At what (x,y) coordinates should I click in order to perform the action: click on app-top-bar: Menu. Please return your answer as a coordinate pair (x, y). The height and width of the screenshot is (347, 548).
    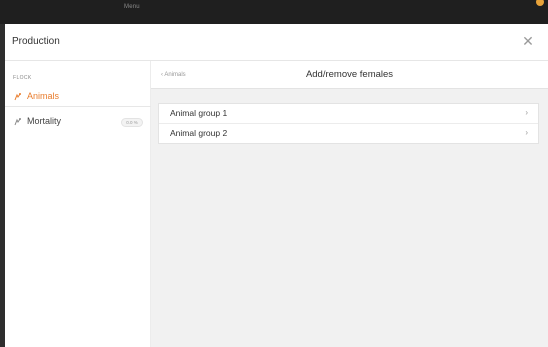
    Looking at the image, I should click on (274, 12).